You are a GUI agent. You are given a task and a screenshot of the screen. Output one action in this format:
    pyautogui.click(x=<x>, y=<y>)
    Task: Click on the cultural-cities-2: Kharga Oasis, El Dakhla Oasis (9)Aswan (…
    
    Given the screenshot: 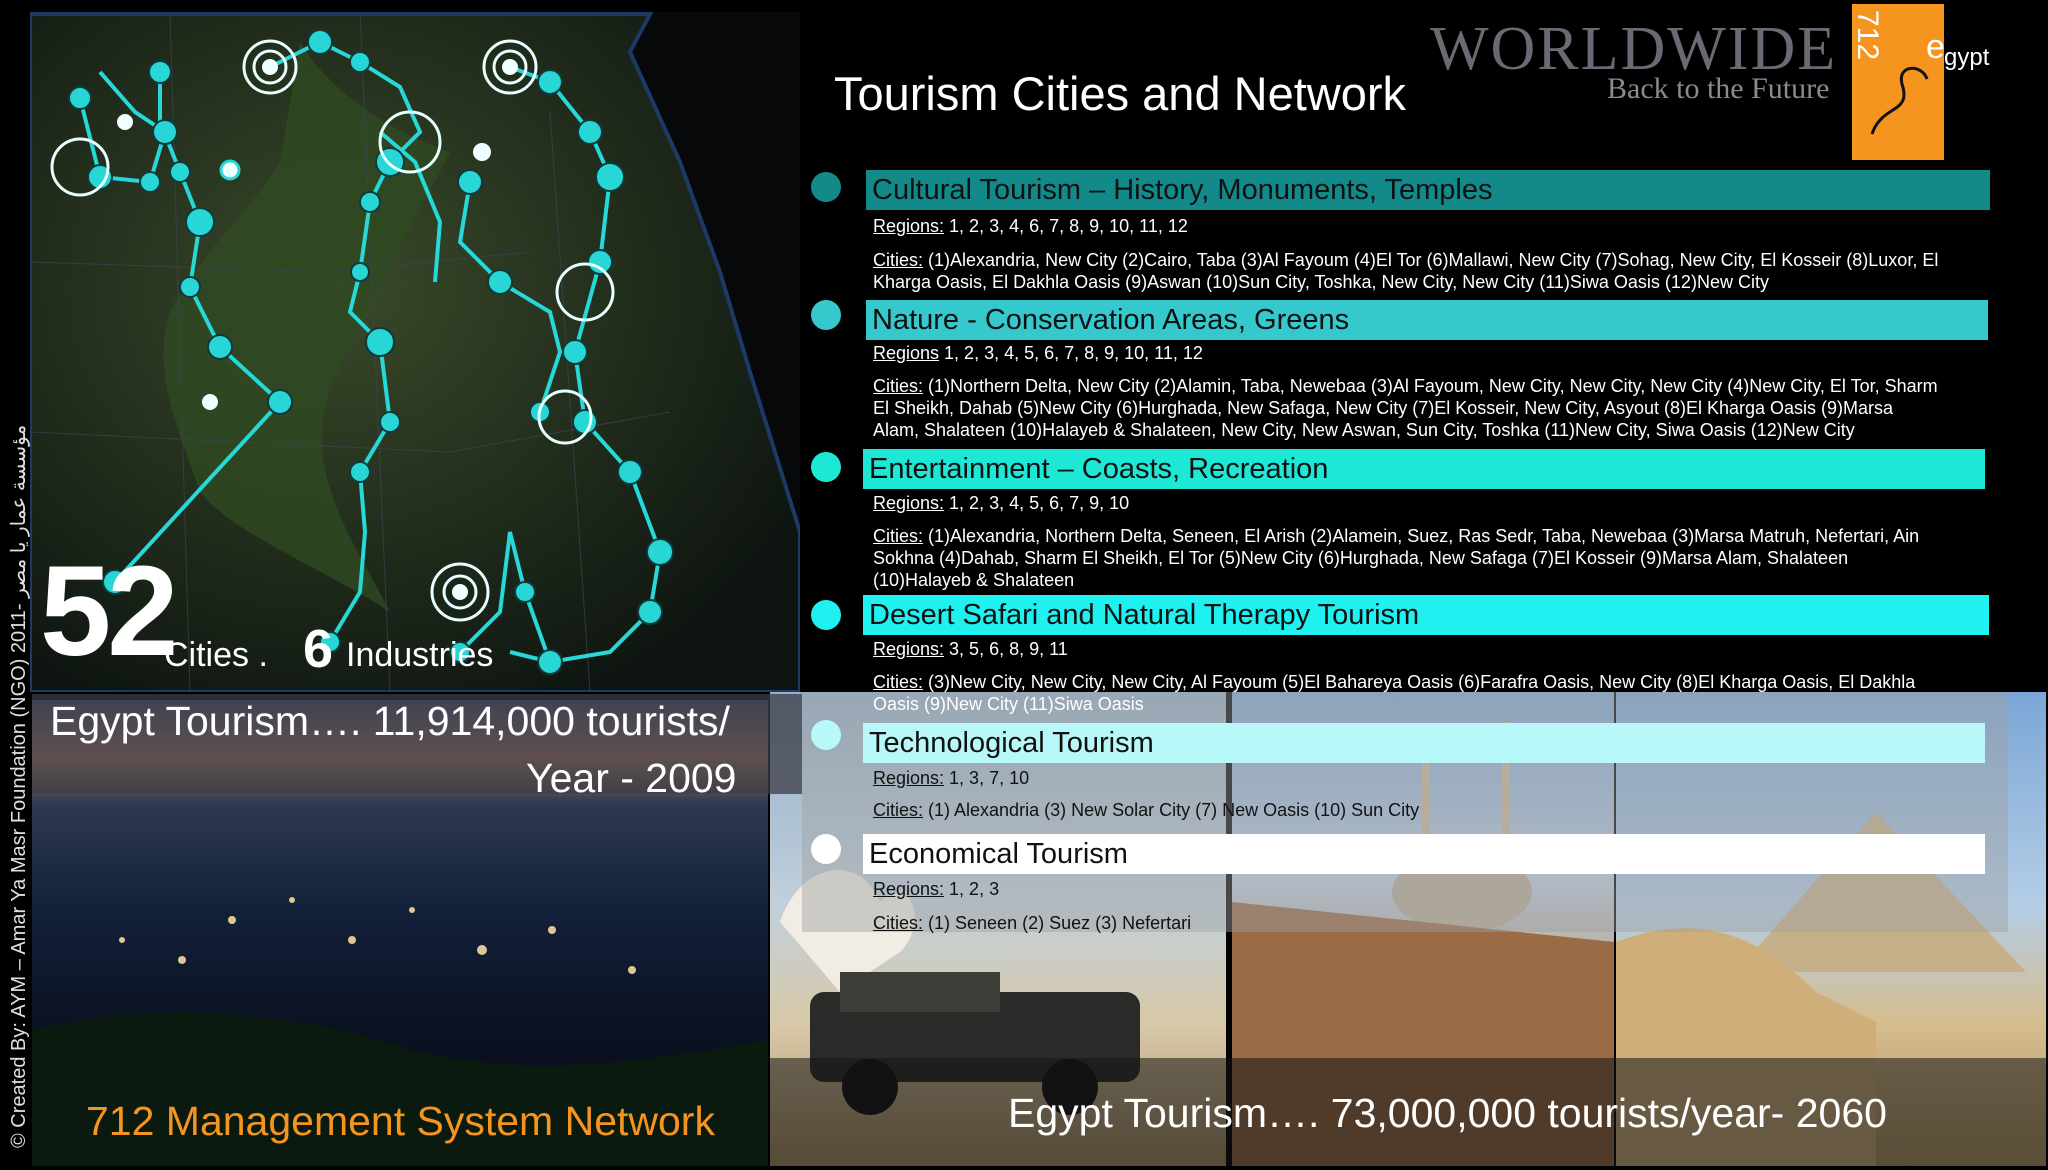 What is the action you would take?
    pyautogui.click(x=1321, y=282)
    